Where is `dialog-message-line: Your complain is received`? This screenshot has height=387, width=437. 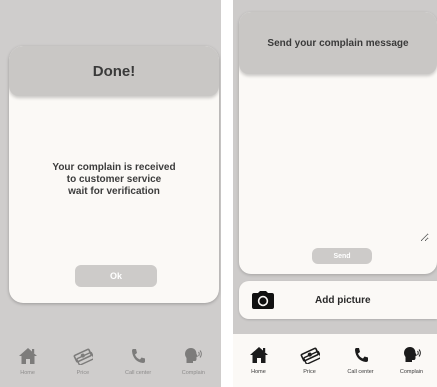 dialog-message-line: Your complain is received is located at coordinates (114, 167).